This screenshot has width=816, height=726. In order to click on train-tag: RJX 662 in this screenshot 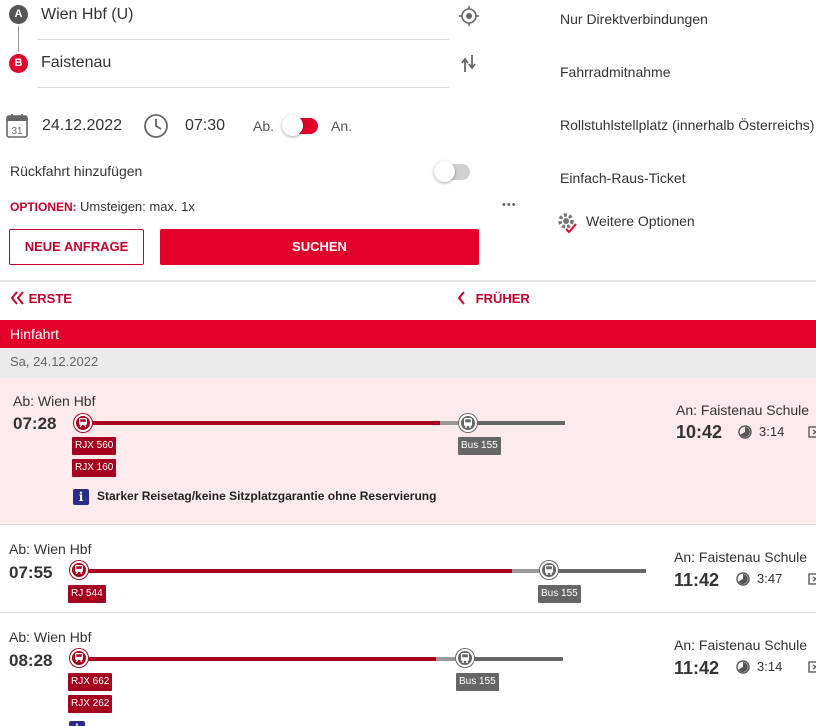, I will do `click(90, 682)`.